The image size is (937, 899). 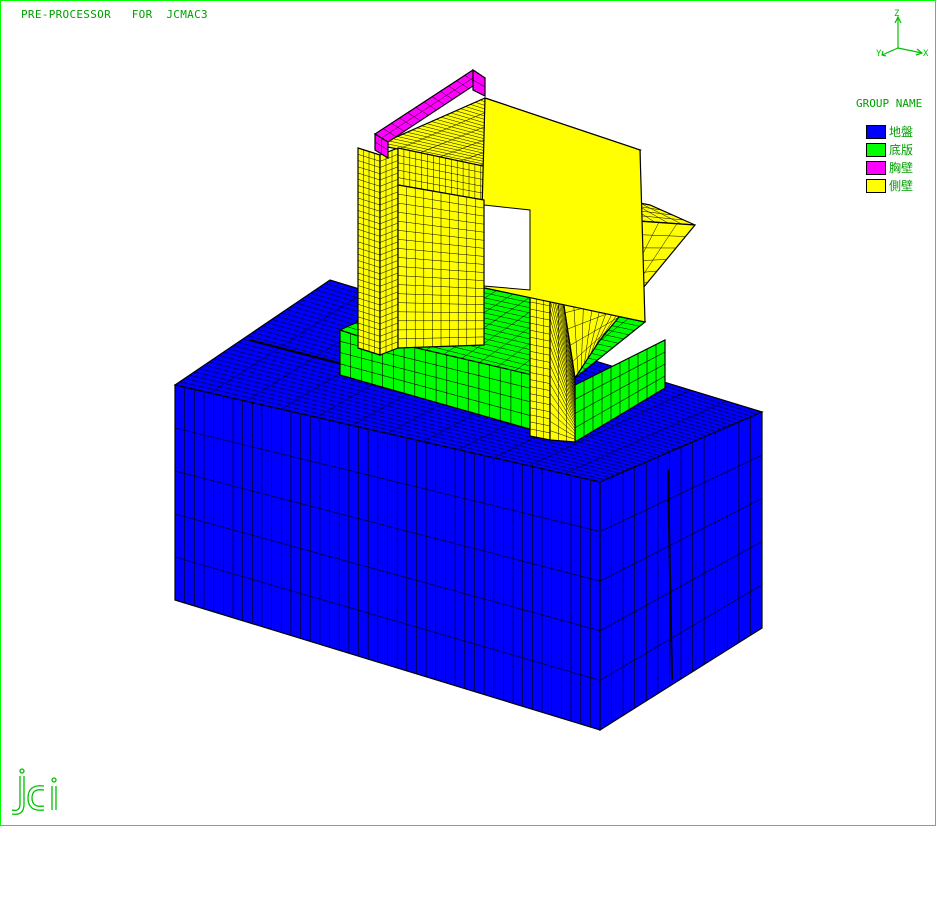 I want to click on jci-logo: jci, so click(x=34, y=791).